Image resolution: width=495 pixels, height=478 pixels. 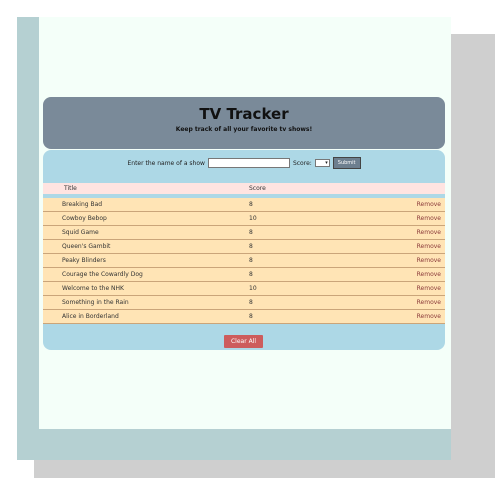 What do you see at coordinates (322, 163) in the screenshot?
I see `score-select: ▾` at bounding box center [322, 163].